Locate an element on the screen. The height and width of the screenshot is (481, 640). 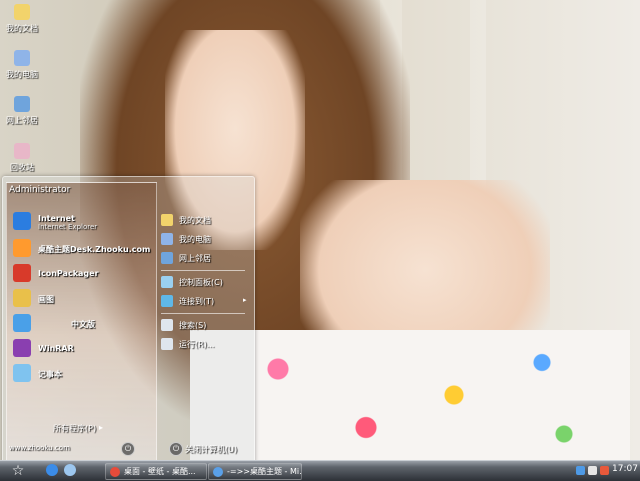
program-notepad: 记事本 is located at coordinates (83, 374).